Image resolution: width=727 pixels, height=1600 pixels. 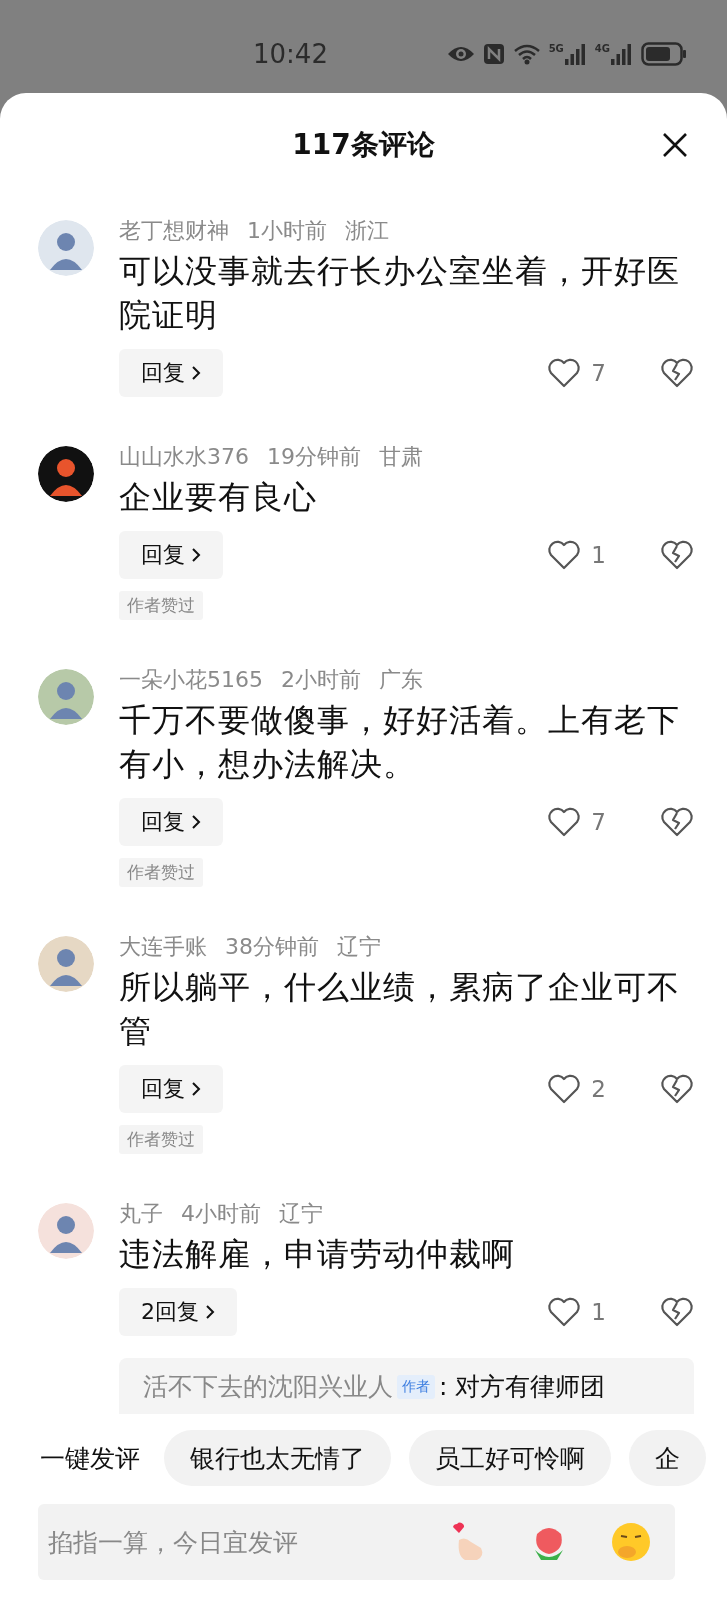 What do you see at coordinates (272, 947) in the screenshot?
I see `comment-time: 38分钟前` at bounding box center [272, 947].